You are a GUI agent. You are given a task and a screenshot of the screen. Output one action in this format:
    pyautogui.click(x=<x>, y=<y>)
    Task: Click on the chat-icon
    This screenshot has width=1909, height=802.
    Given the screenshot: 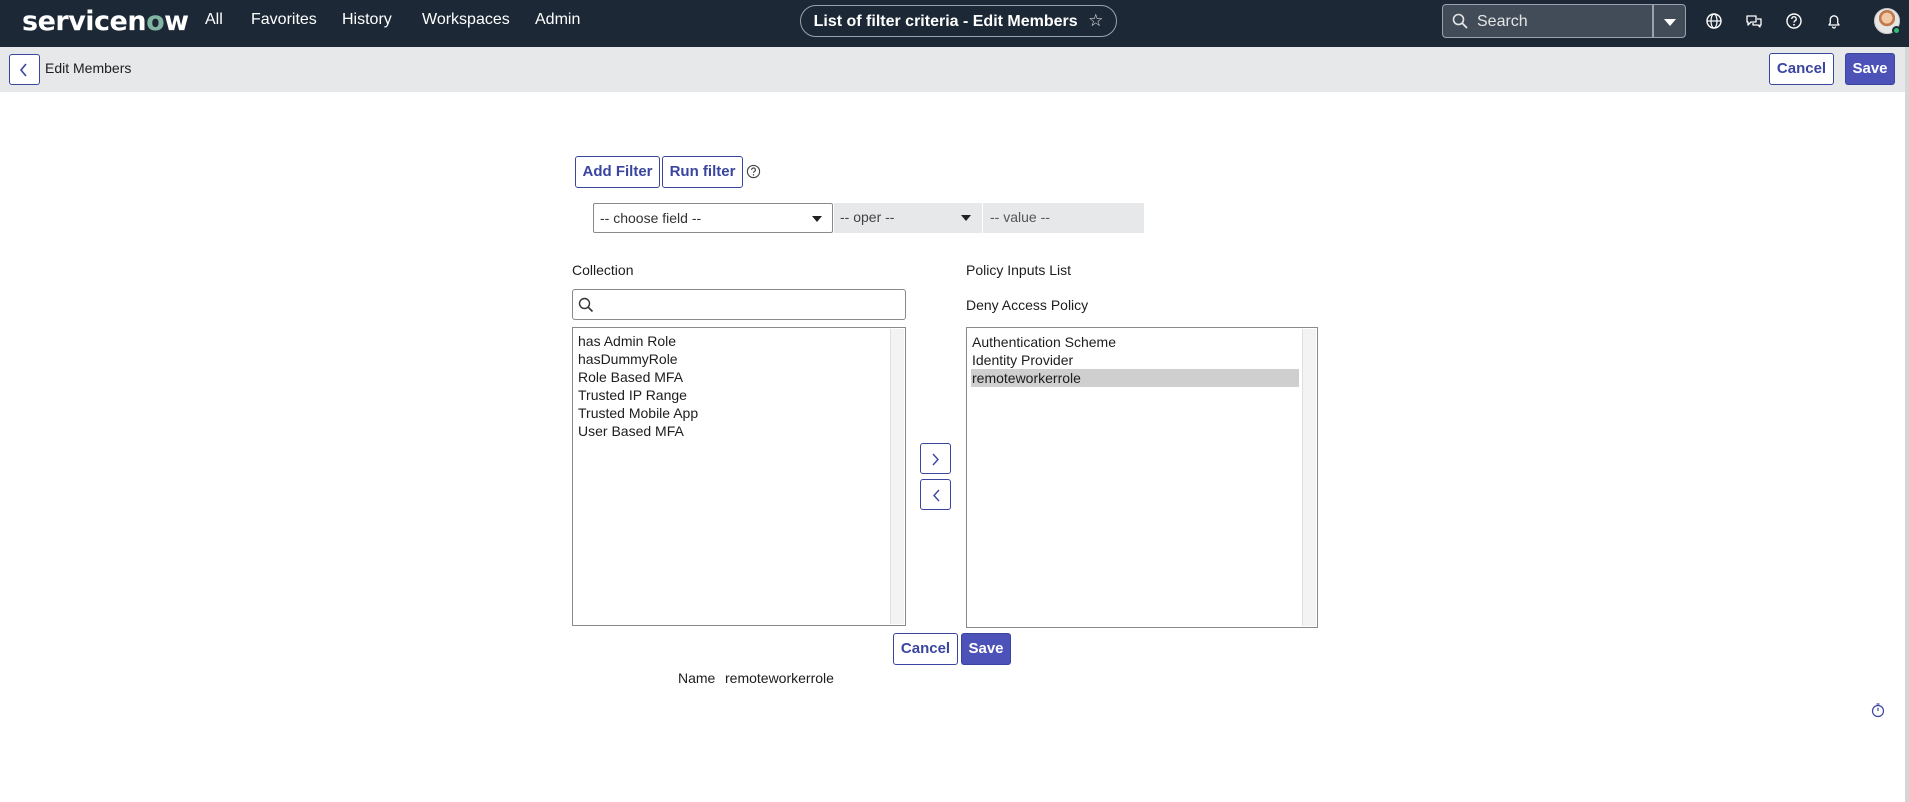 What is the action you would take?
    pyautogui.click(x=1754, y=21)
    